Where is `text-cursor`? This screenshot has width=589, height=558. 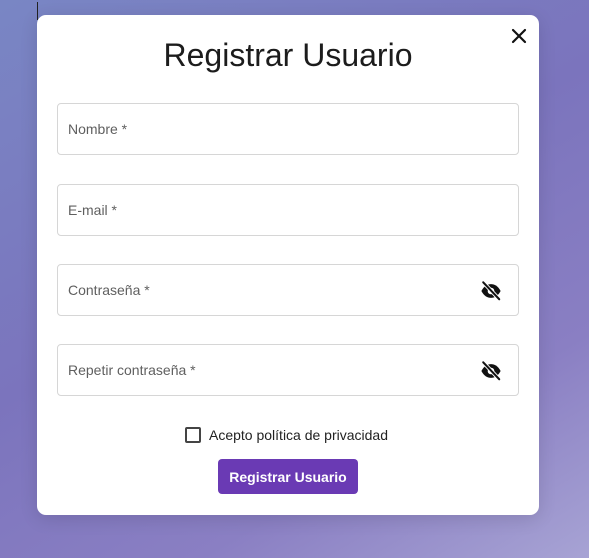
text-cursor is located at coordinates (37, 11).